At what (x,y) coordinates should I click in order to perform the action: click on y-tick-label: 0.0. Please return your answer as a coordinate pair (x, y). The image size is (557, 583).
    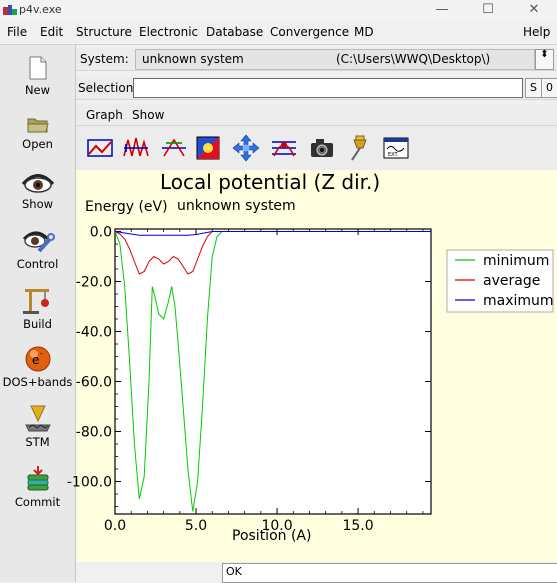
    Looking at the image, I should click on (101, 233).